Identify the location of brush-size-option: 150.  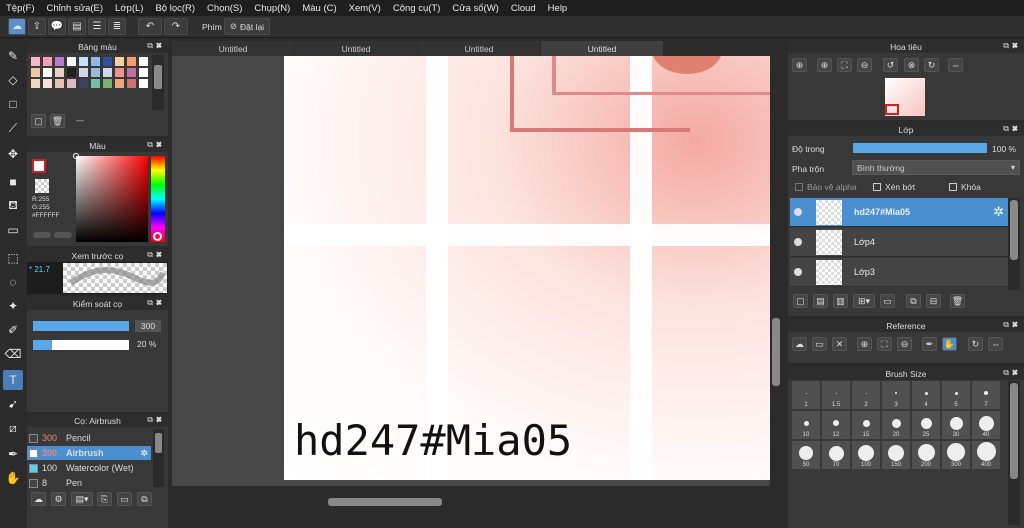
(896, 455).